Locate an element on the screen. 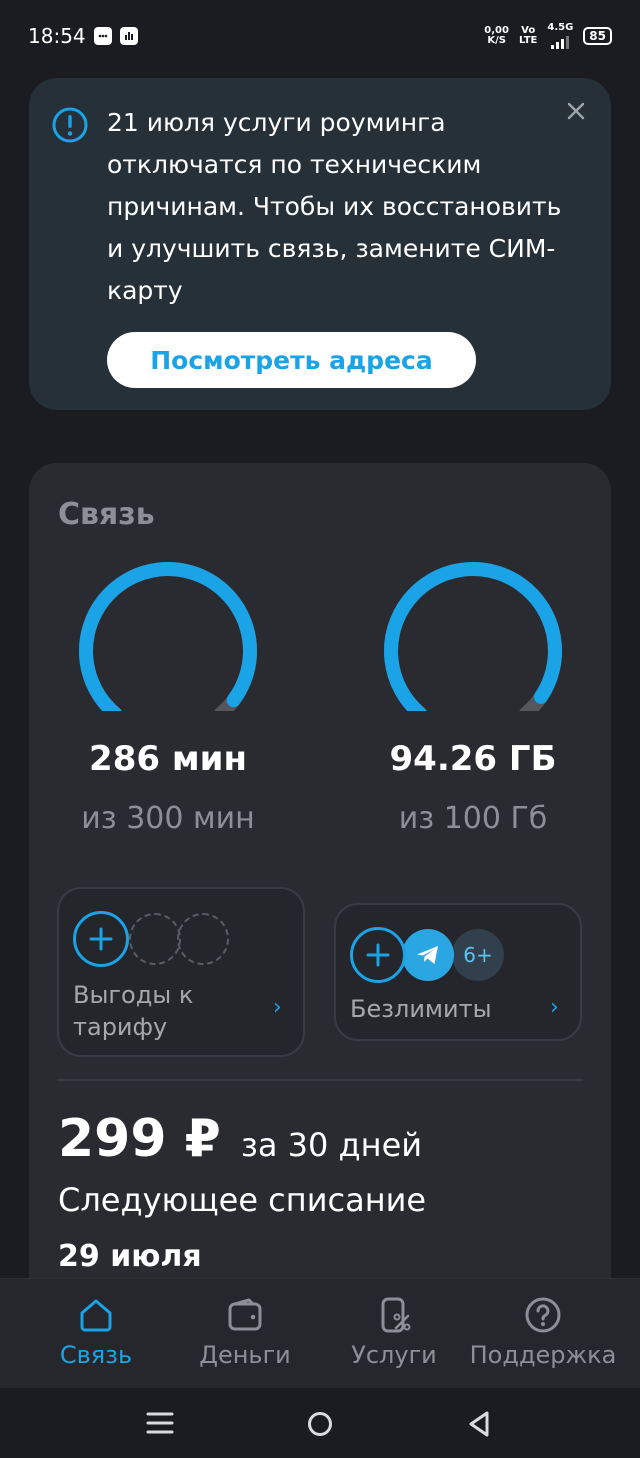  volte-indicator: Vo LTE is located at coordinates (528, 36).